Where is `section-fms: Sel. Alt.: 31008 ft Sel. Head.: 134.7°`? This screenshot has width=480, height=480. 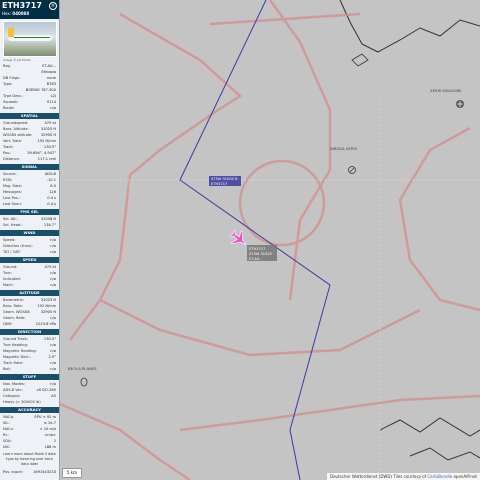 section-fms: Sel. Alt.: 31008 ft Sel. Head.: 134.7° is located at coordinates (29, 222).